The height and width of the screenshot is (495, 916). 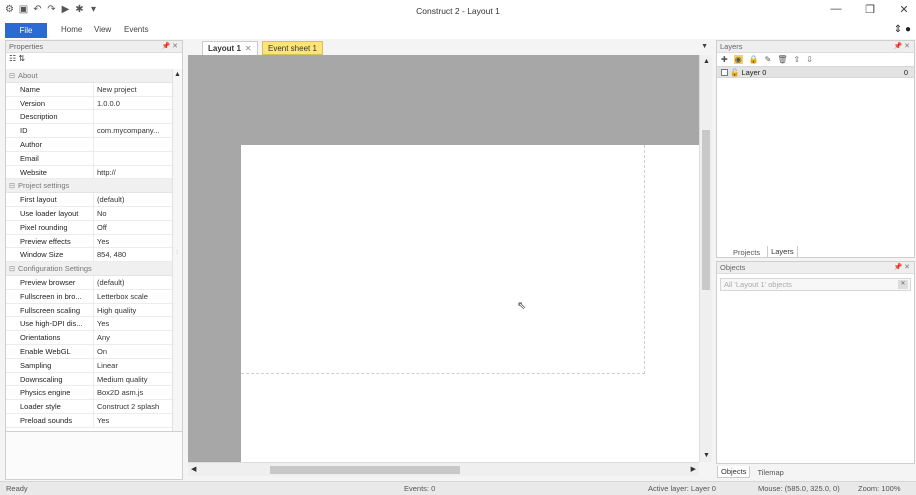 I want to click on scroll-left-icon: ◀, so click(x=193, y=469).